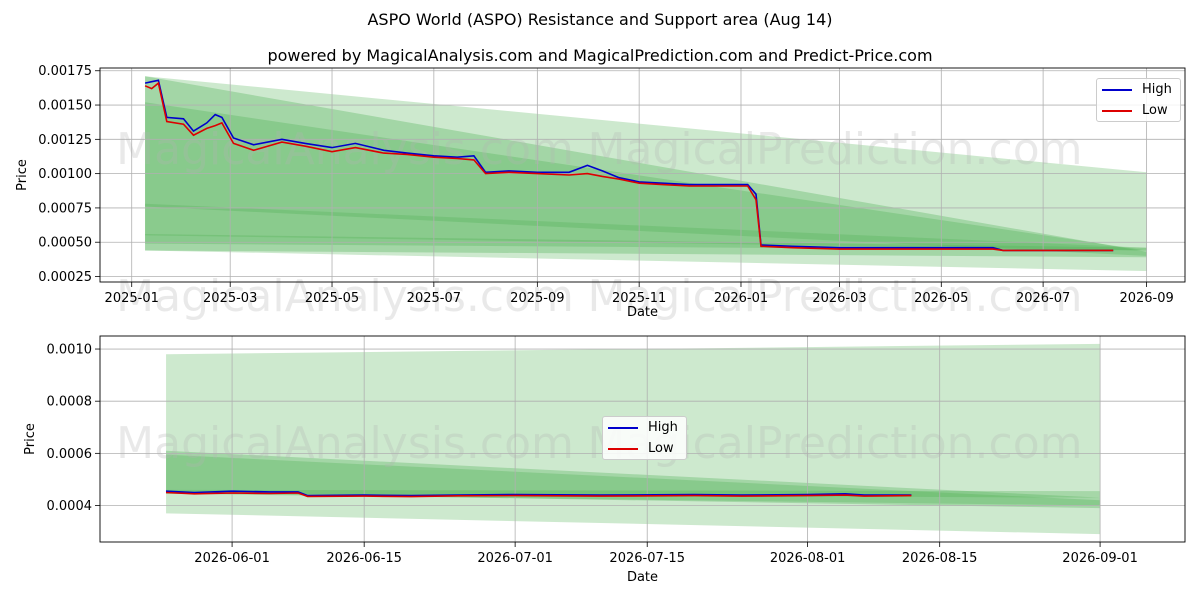 This screenshot has height=600, width=1200. Describe the element at coordinates (65, 243) in the screenshot. I see `y-tick-label: 0.00050` at that location.